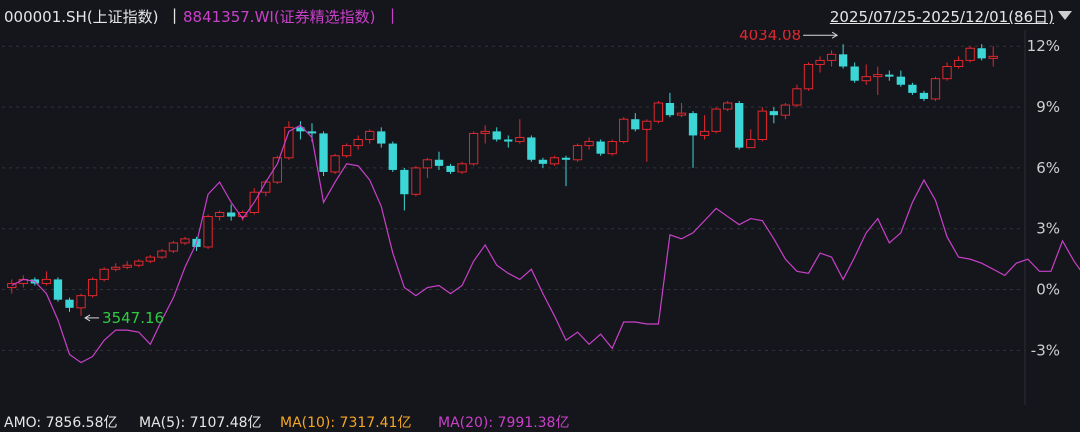  Describe the element at coordinates (1048, 107) in the screenshot. I see `y-tick-label: 9%` at that location.